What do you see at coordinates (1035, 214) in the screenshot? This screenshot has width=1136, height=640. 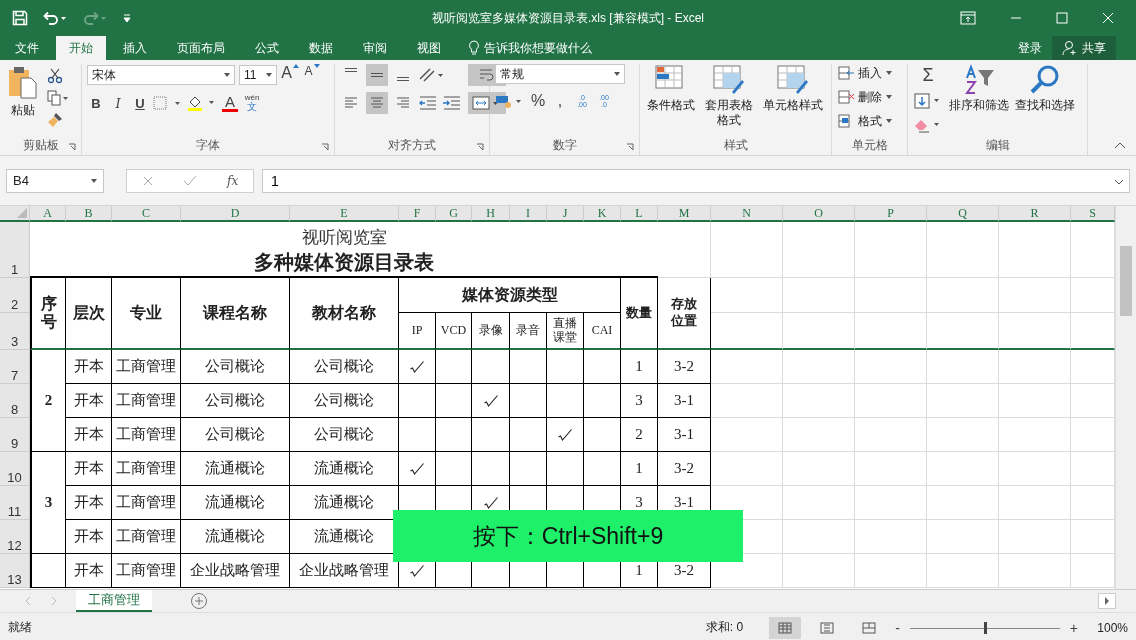 I see `column-header: R` at bounding box center [1035, 214].